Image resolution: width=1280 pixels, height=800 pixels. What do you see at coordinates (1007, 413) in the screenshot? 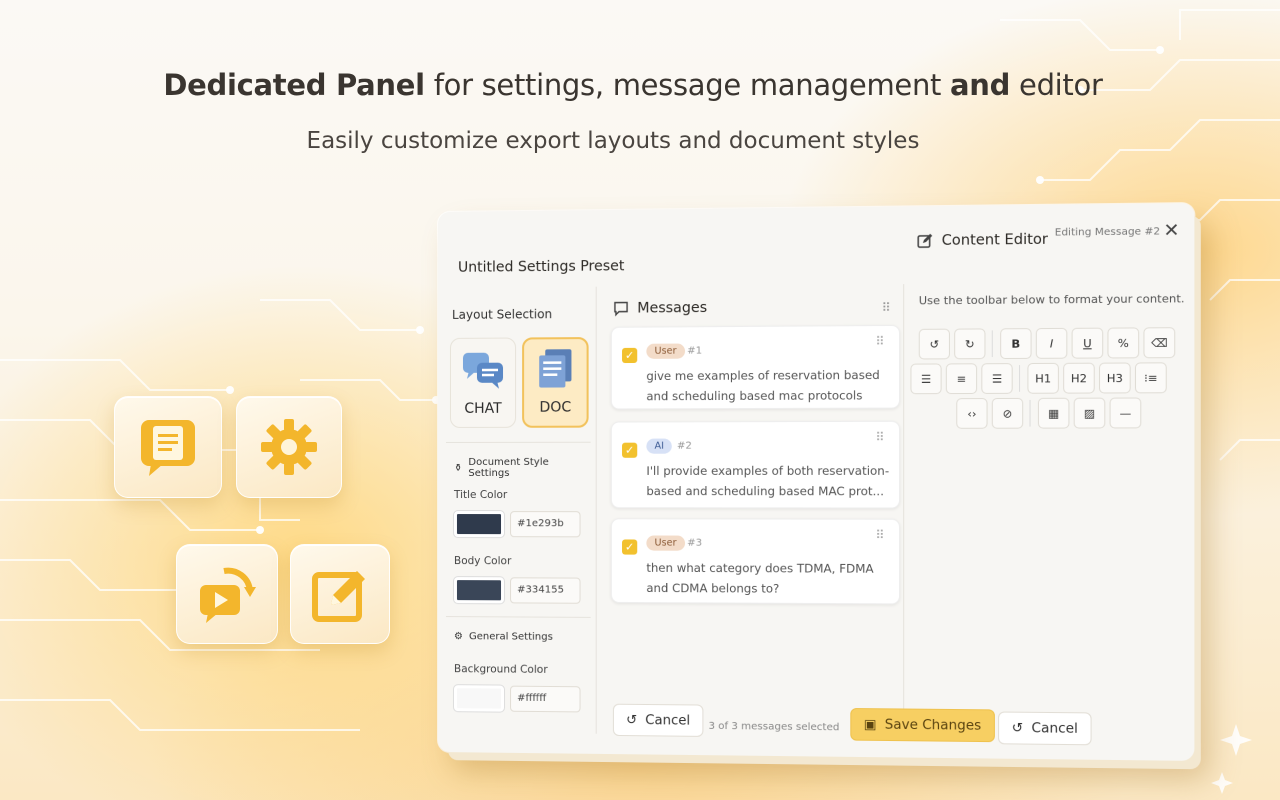
I see `link-icon: ⊘` at bounding box center [1007, 413].